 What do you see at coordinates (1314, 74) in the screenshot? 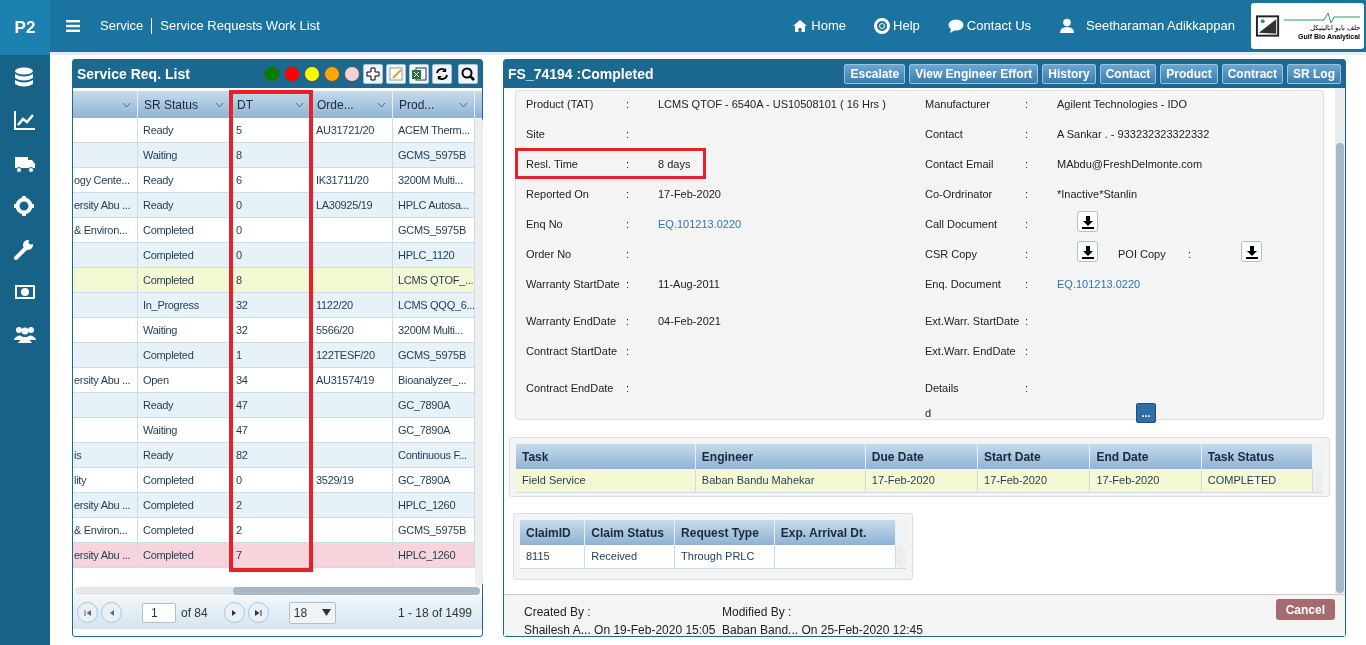
I see `action-button: SR Log` at bounding box center [1314, 74].